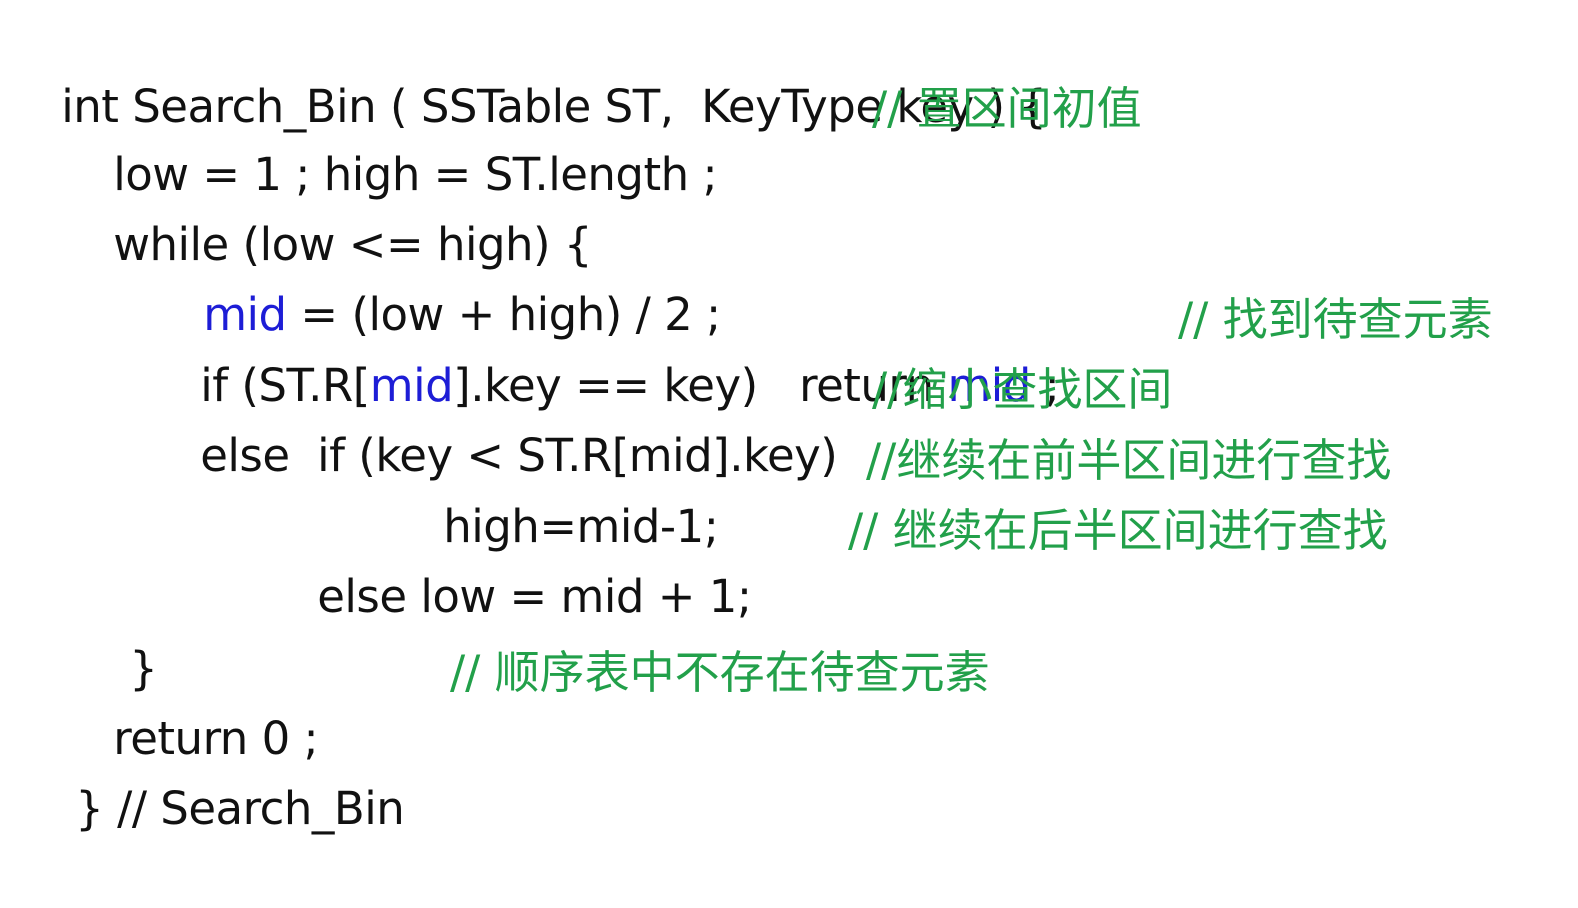 This screenshot has width=1578, height=908. What do you see at coordinates (507, 560) in the screenshot?
I see `code-line-else-low: else low = mid + 1;` at bounding box center [507, 560].